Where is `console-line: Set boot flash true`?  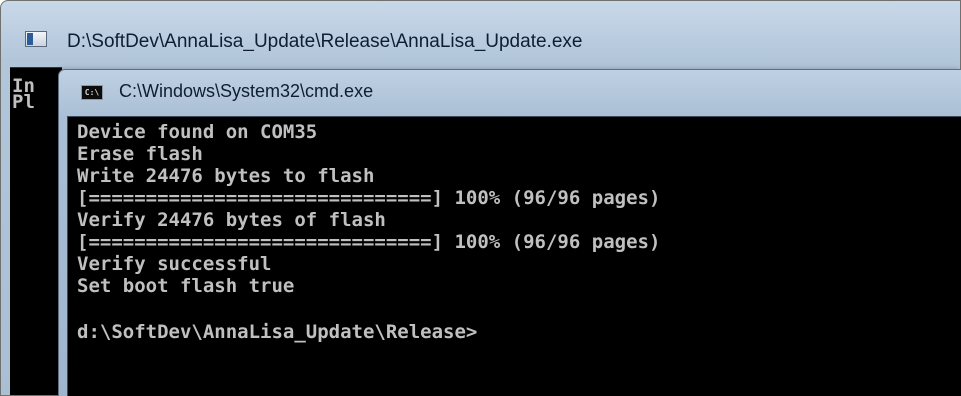
console-line: Set boot flash true is located at coordinates (186, 286).